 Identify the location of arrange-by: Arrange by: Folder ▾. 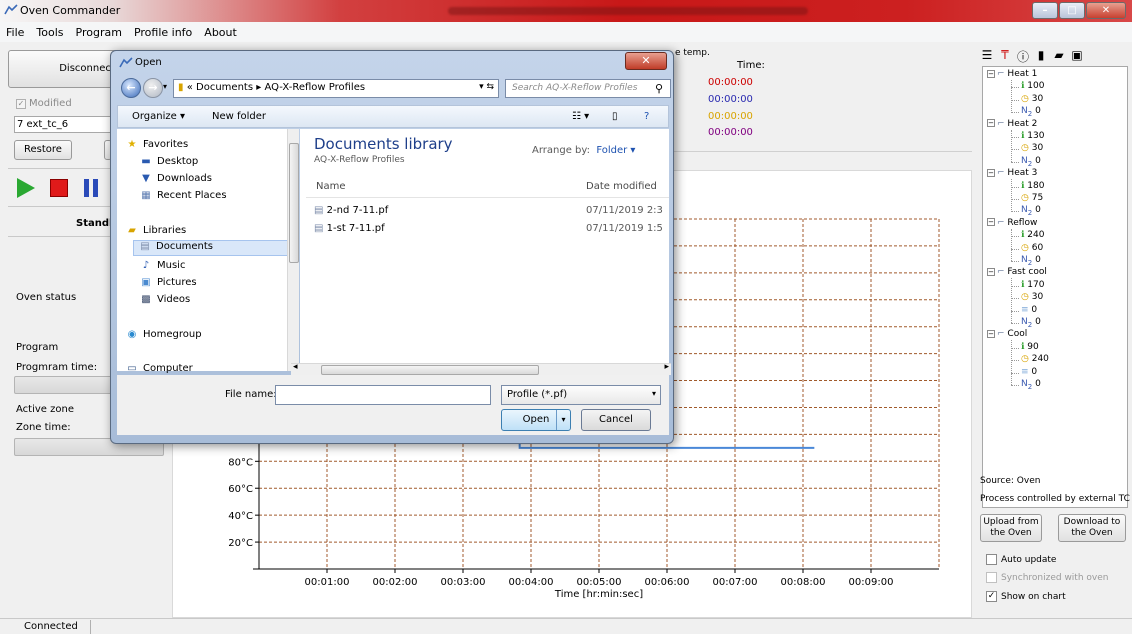
(583, 150).